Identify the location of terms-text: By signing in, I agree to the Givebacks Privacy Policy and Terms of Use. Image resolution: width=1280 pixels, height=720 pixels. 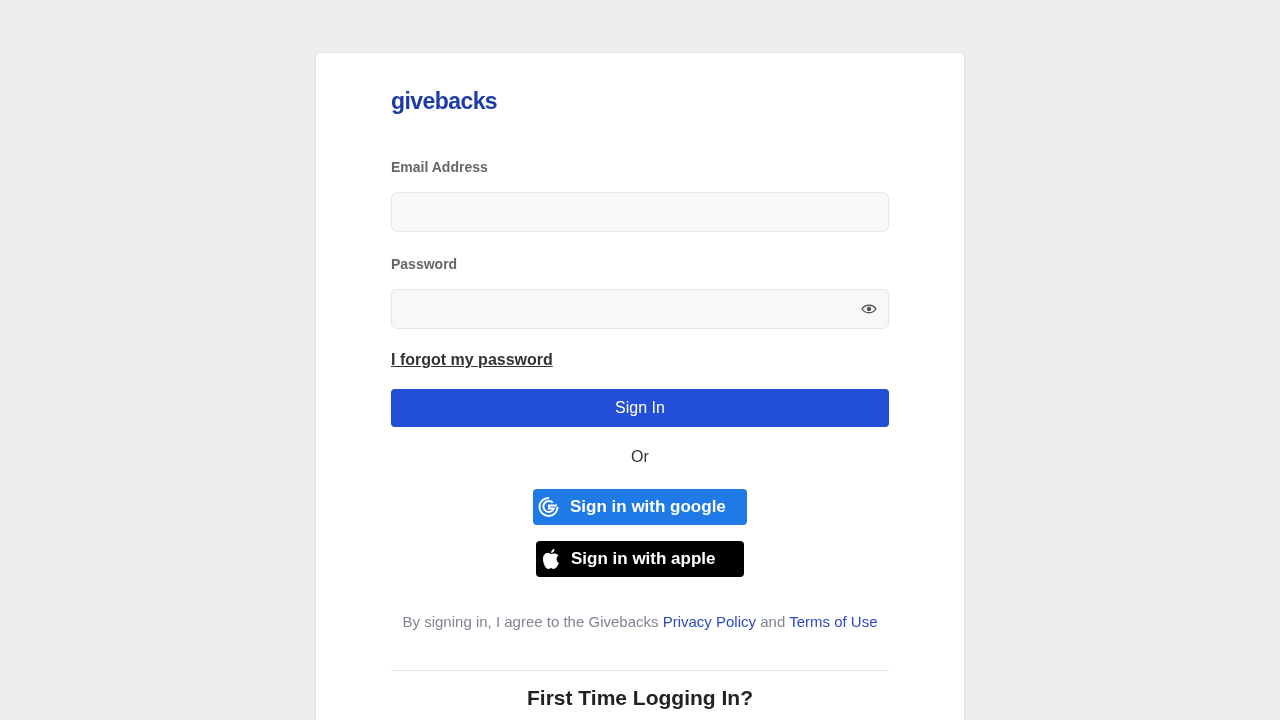
(640, 622).